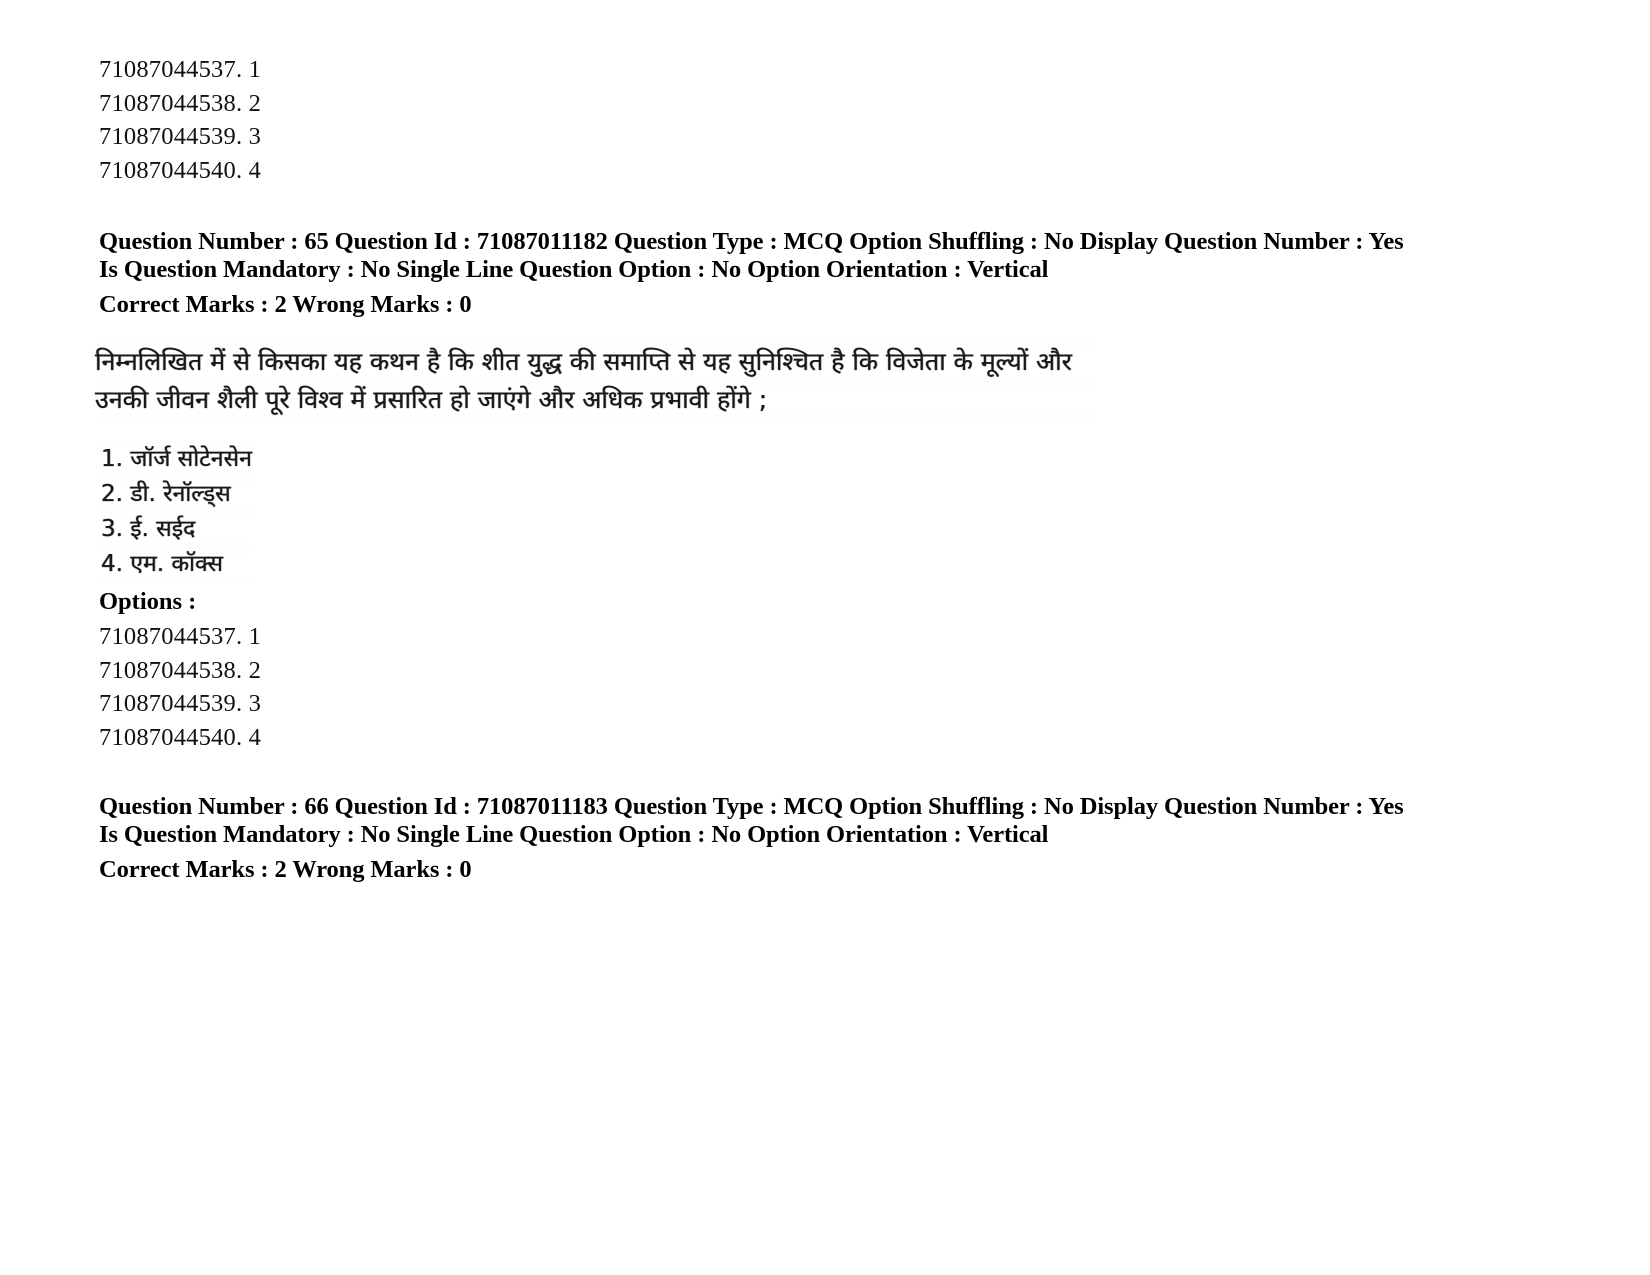 The image size is (1650, 1275). I want to click on question-65-choice-2: 2. डी. रेनॉल्ड्स, so click(176, 494).